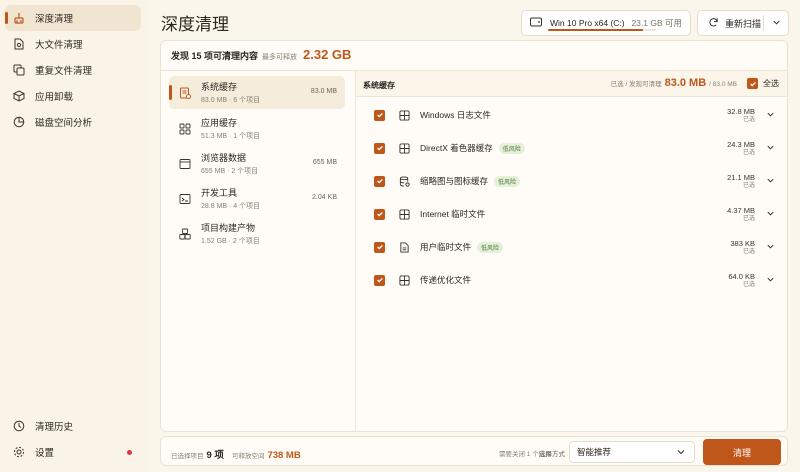  I want to click on summary-total: 2.32 GB, so click(327, 54).